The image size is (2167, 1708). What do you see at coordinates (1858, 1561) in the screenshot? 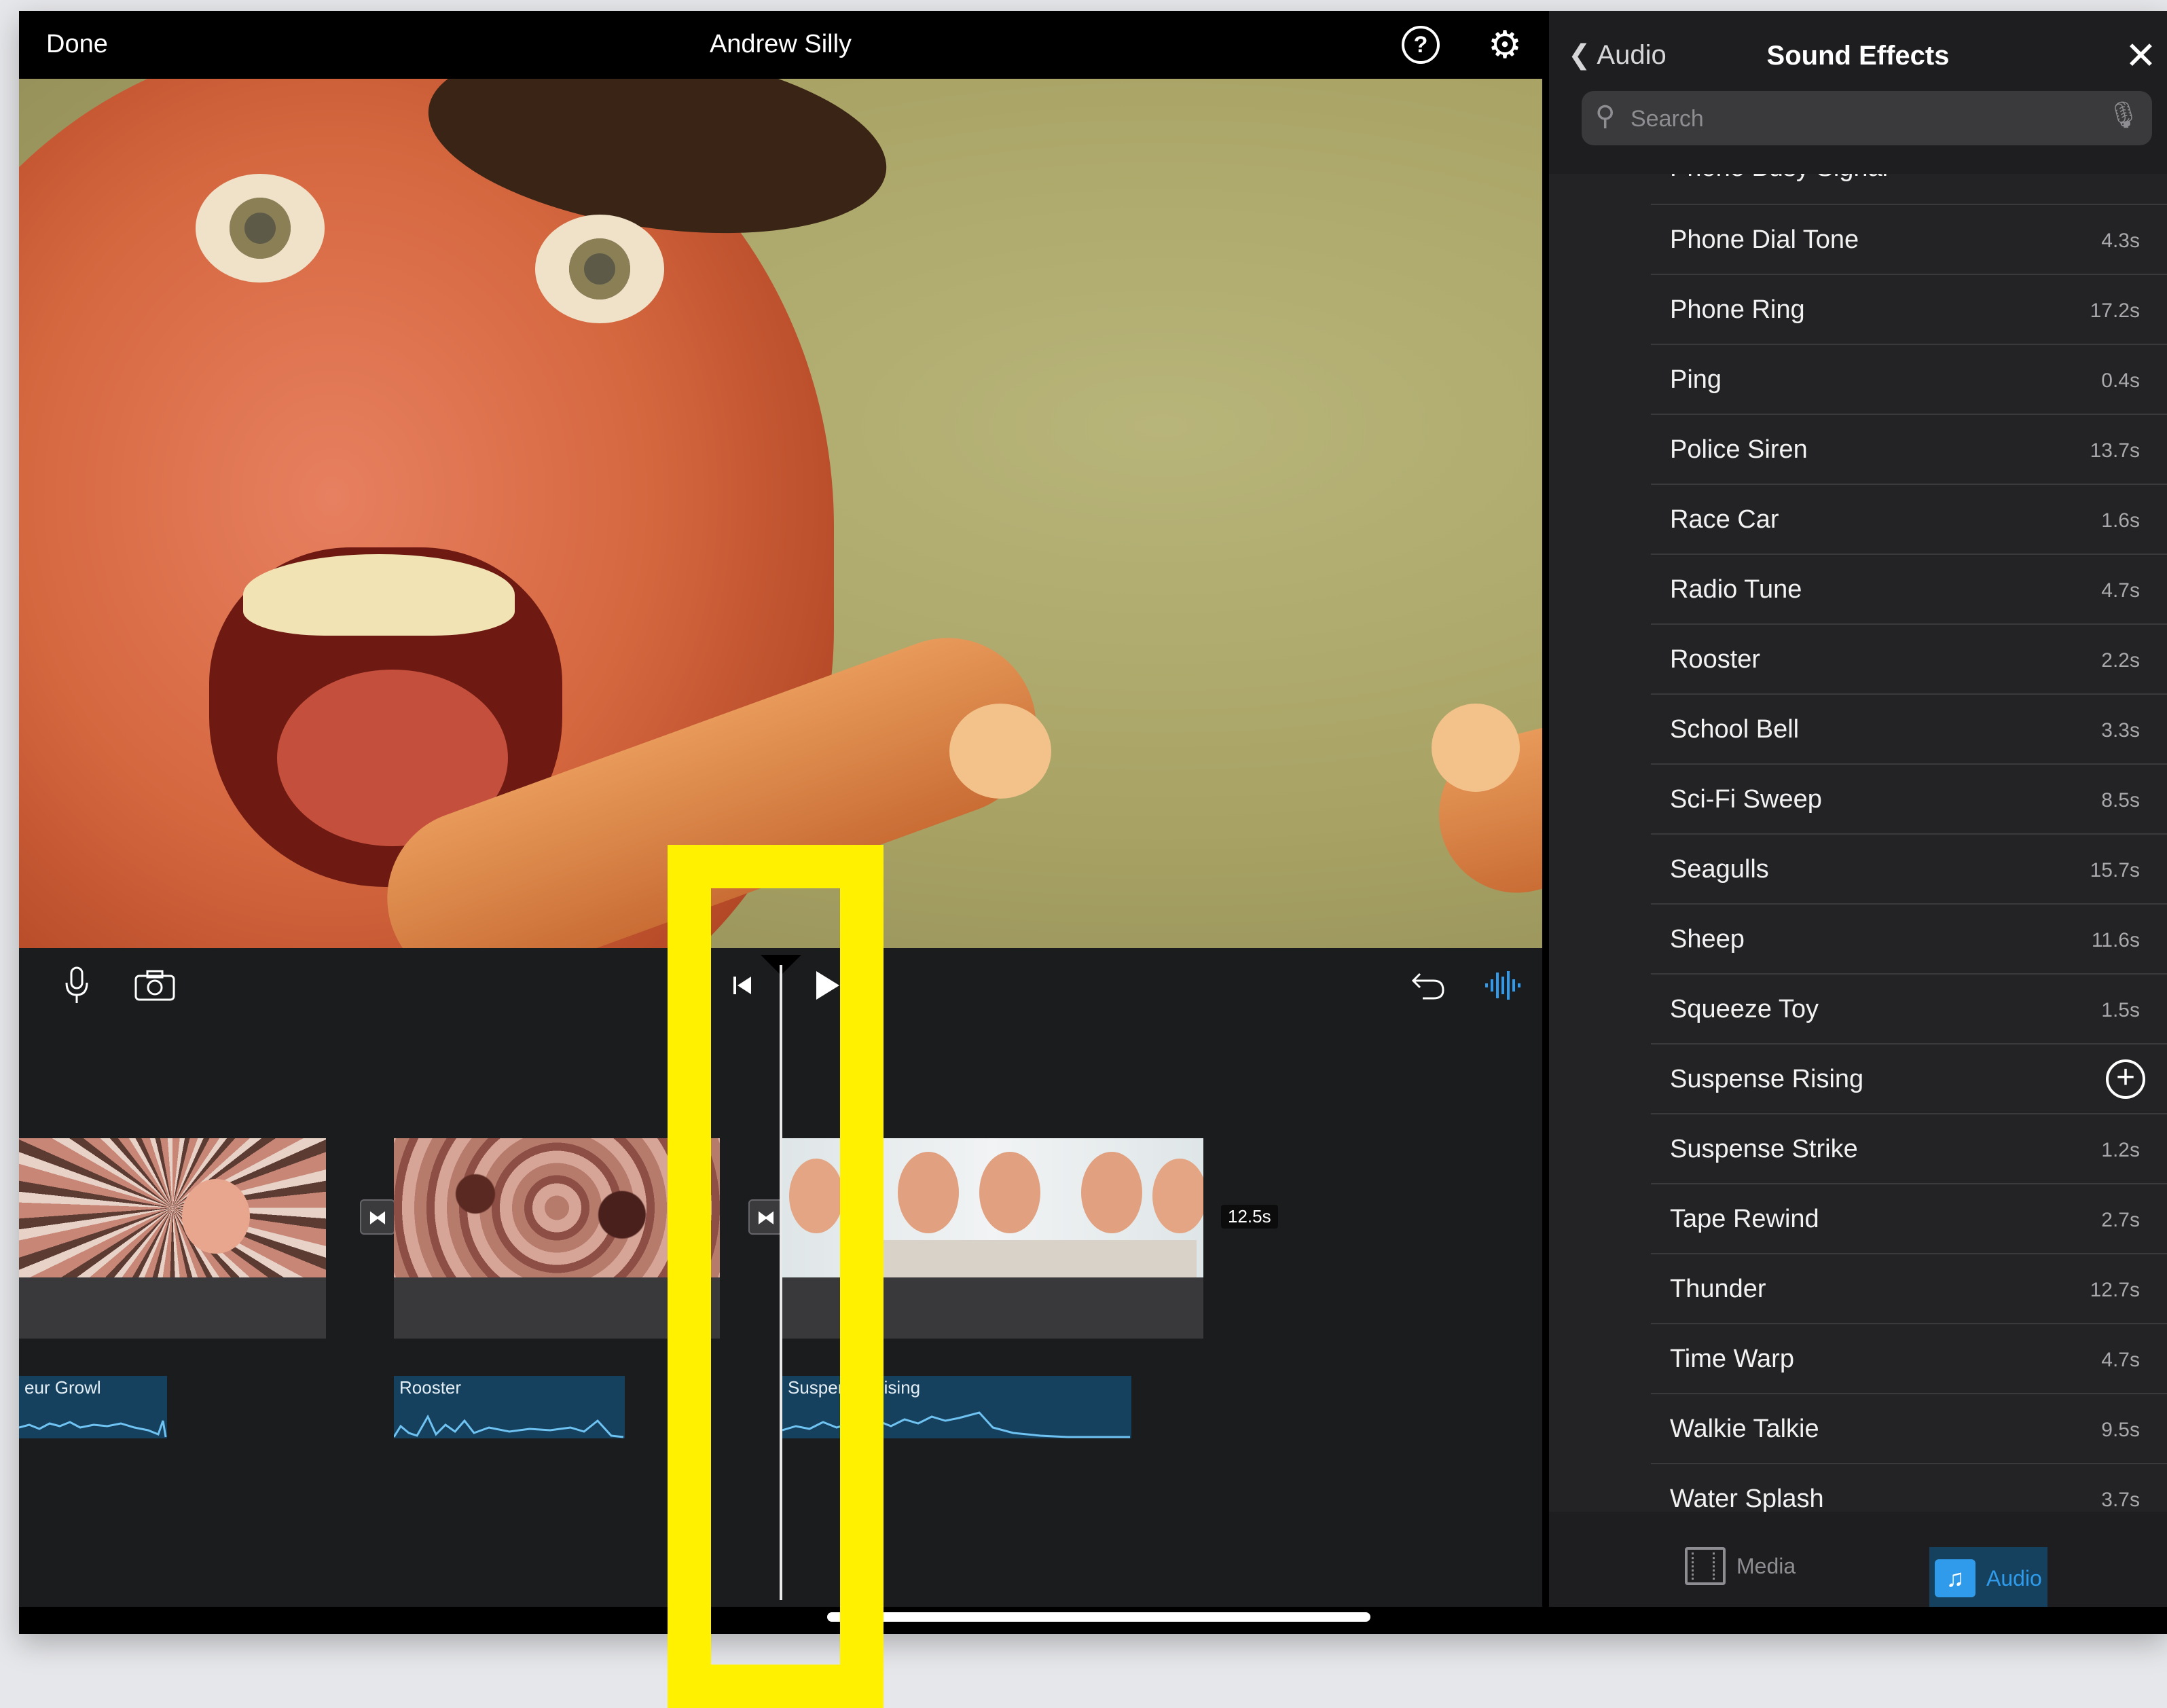
I see `bottom-tab-bar: Media ♫ Audio` at bounding box center [1858, 1561].